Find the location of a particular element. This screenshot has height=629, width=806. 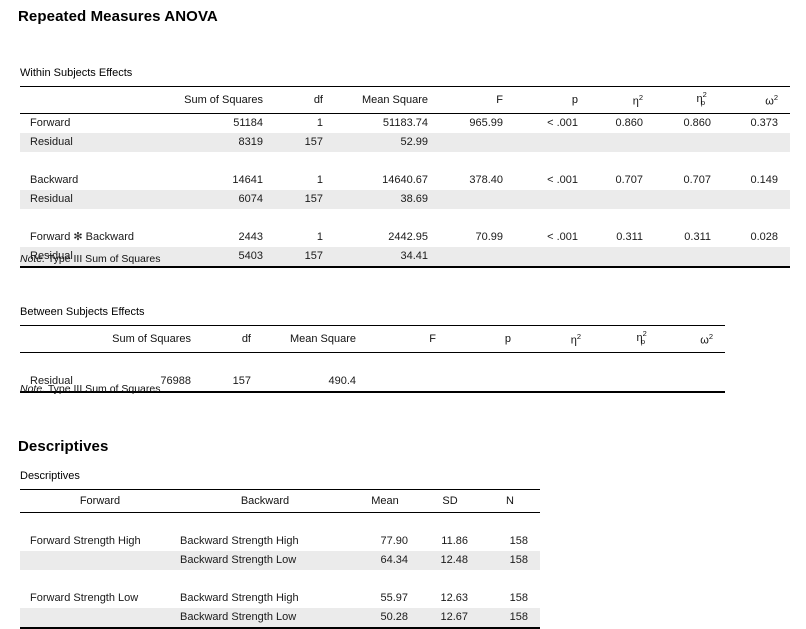

table-row: Backward Strength Low 64.34 12.48 158 is located at coordinates (280, 560).